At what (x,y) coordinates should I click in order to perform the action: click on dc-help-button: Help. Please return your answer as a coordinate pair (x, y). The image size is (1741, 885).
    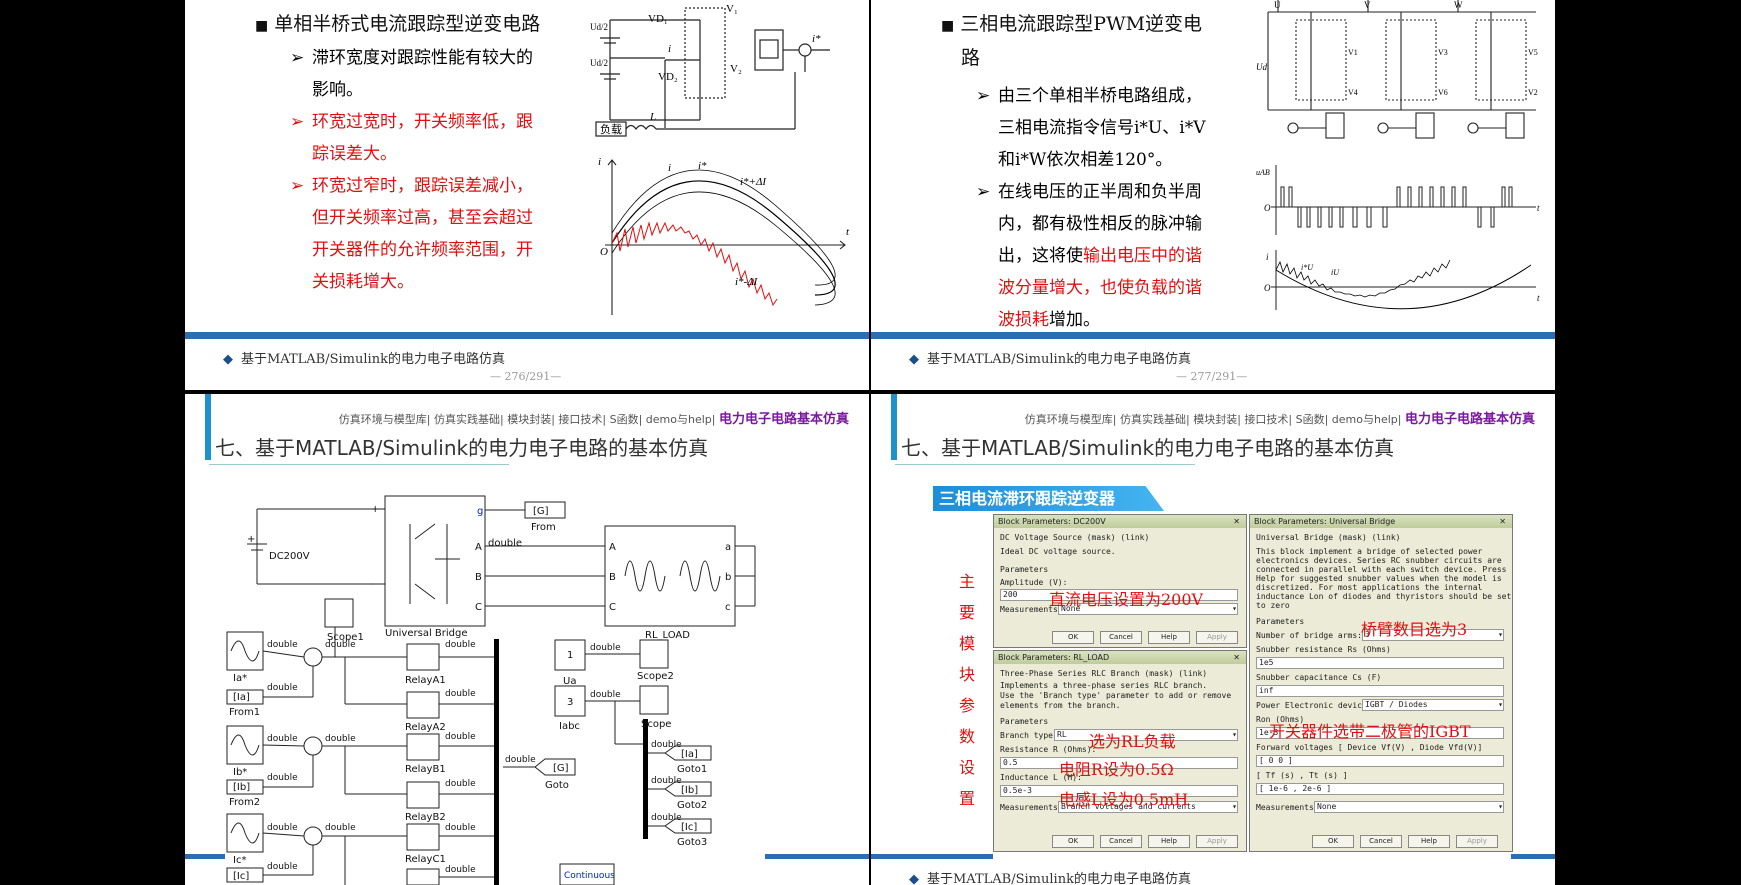
    Looking at the image, I should click on (1169, 637).